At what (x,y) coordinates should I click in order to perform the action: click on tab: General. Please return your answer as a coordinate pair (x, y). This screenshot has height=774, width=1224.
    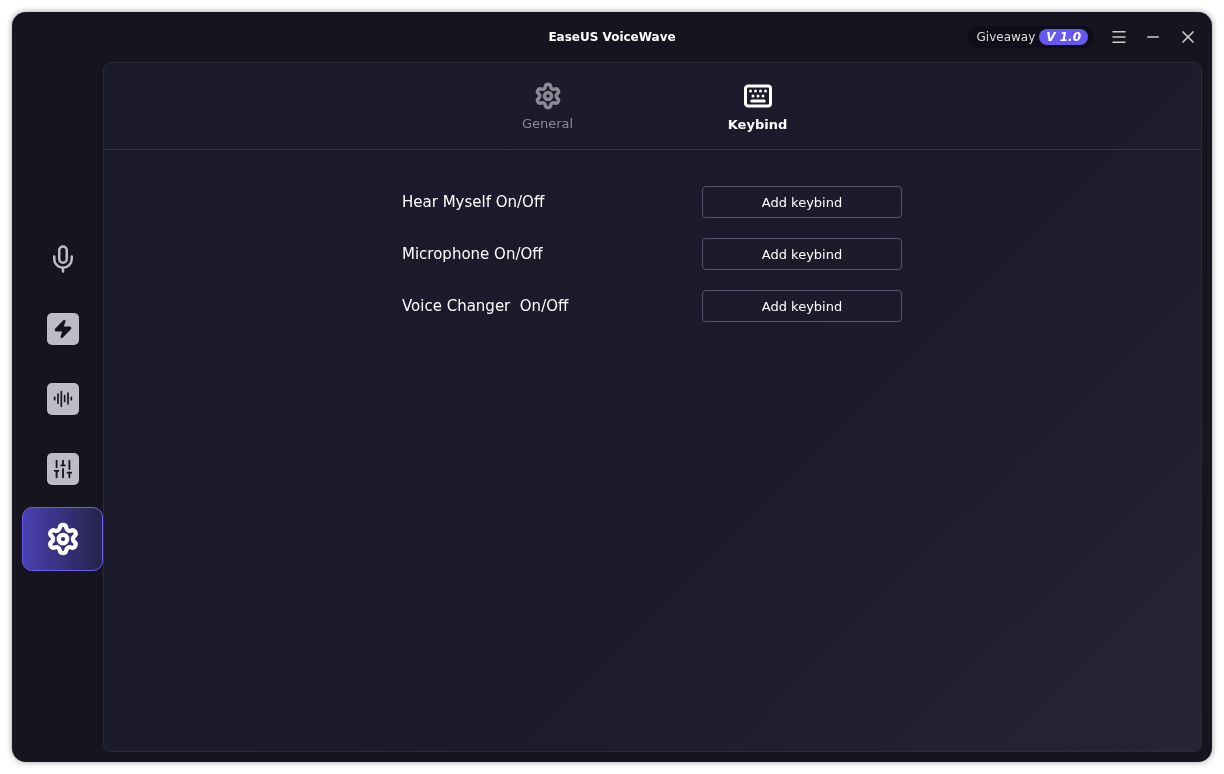
    Looking at the image, I should click on (547, 106).